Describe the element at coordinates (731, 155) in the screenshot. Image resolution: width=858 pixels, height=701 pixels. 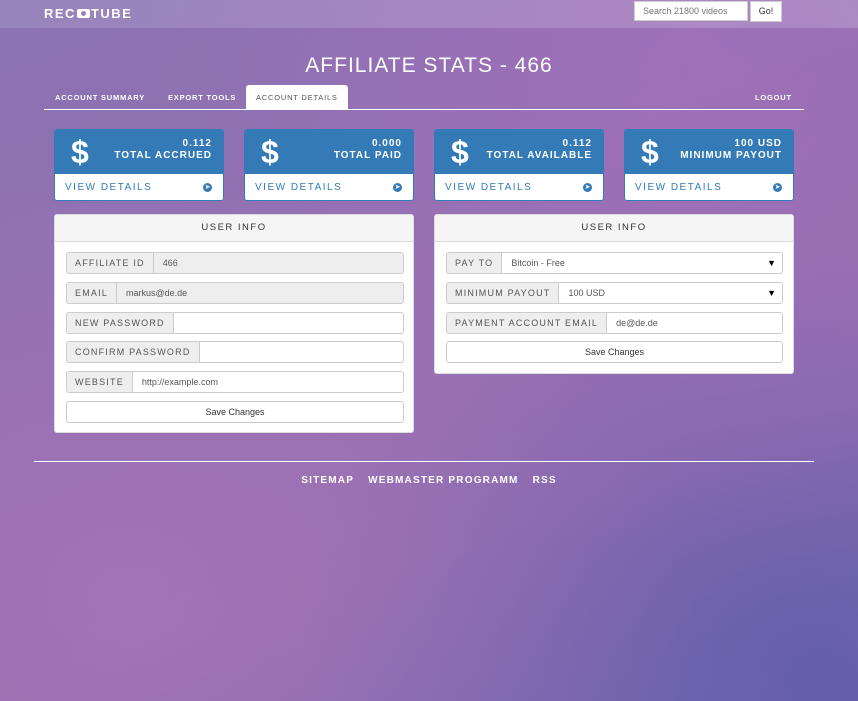
I see `stat-label: MINIMUM PAYOUT` at that location.